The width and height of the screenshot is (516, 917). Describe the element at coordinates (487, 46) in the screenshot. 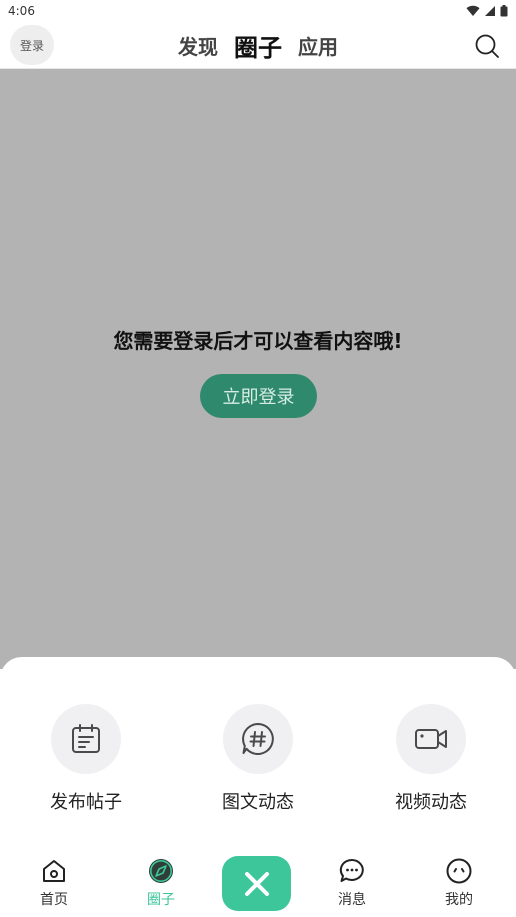

I see `search-icon` at that location.